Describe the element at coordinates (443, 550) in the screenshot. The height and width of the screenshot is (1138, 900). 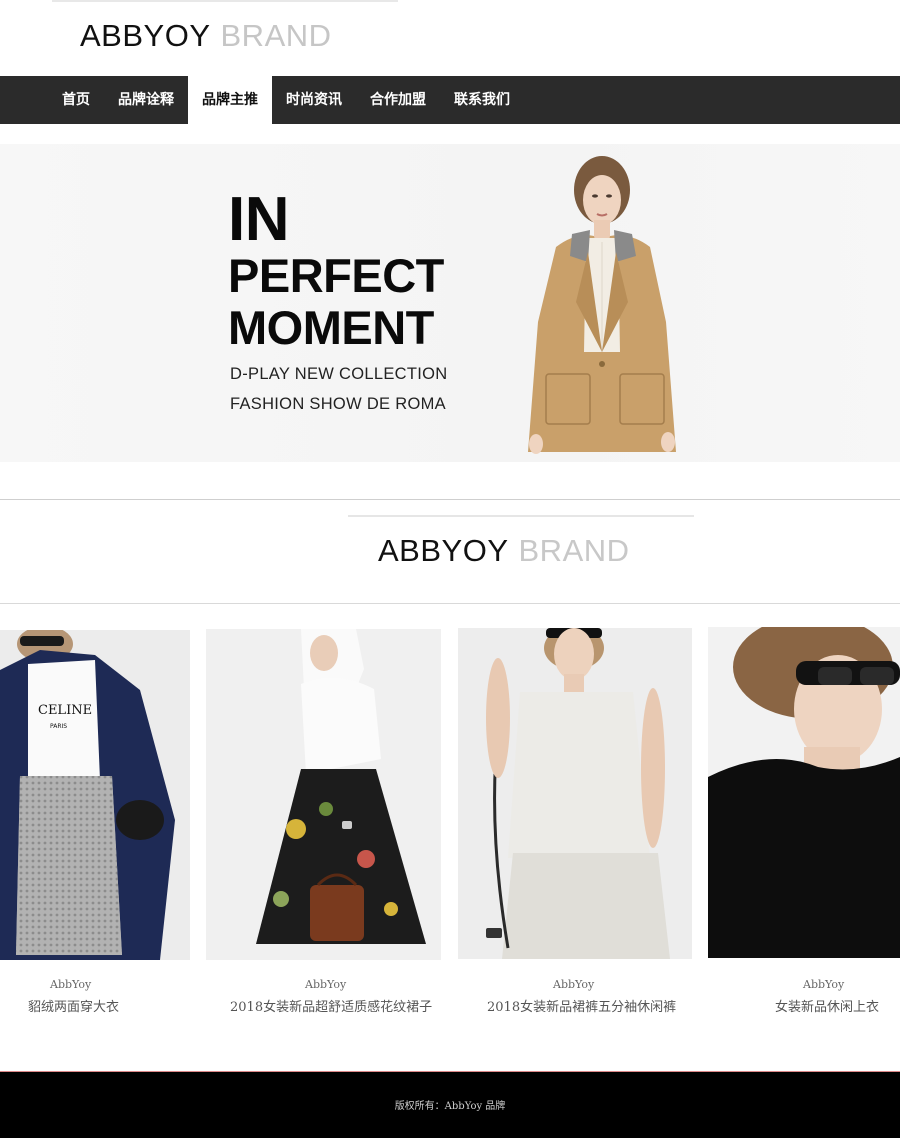
I see `section-brand-primary: ABBYOY` at that location.